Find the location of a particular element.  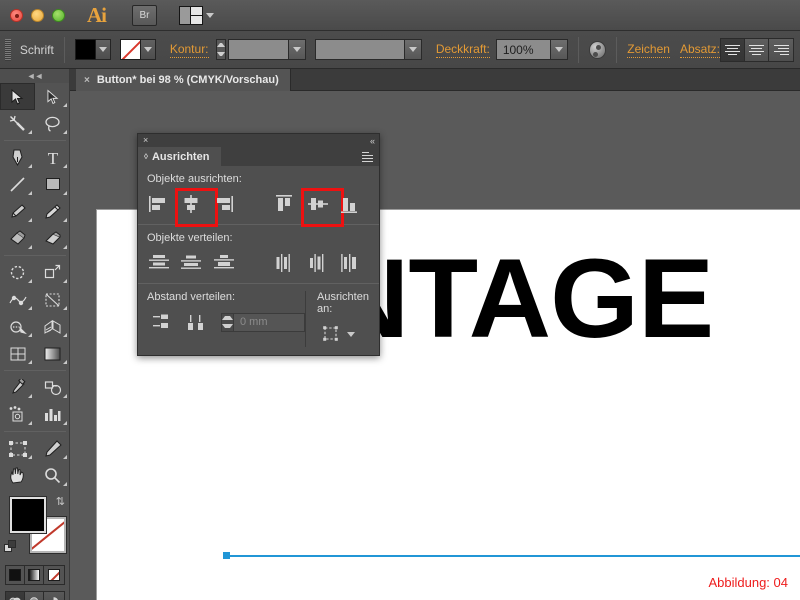

lasso-tool is located at coordinates (52, 123).